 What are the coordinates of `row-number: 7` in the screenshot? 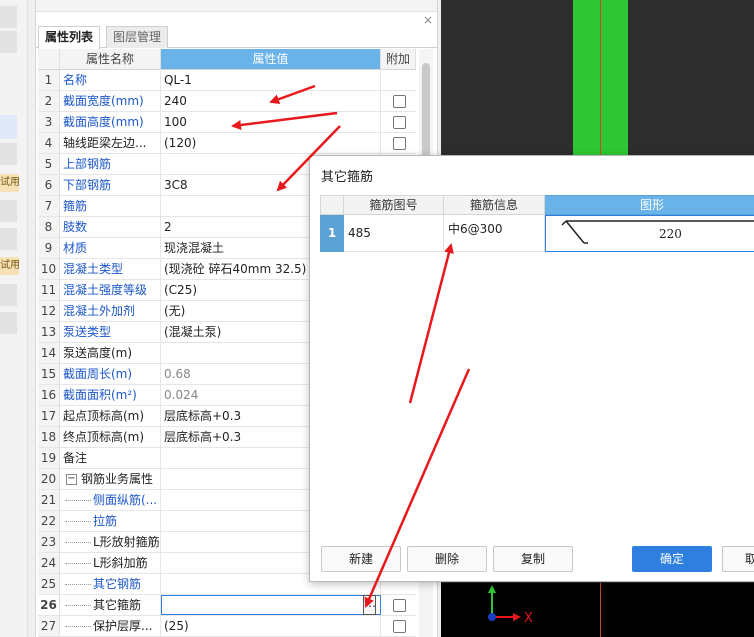 It's located at (49, 206).